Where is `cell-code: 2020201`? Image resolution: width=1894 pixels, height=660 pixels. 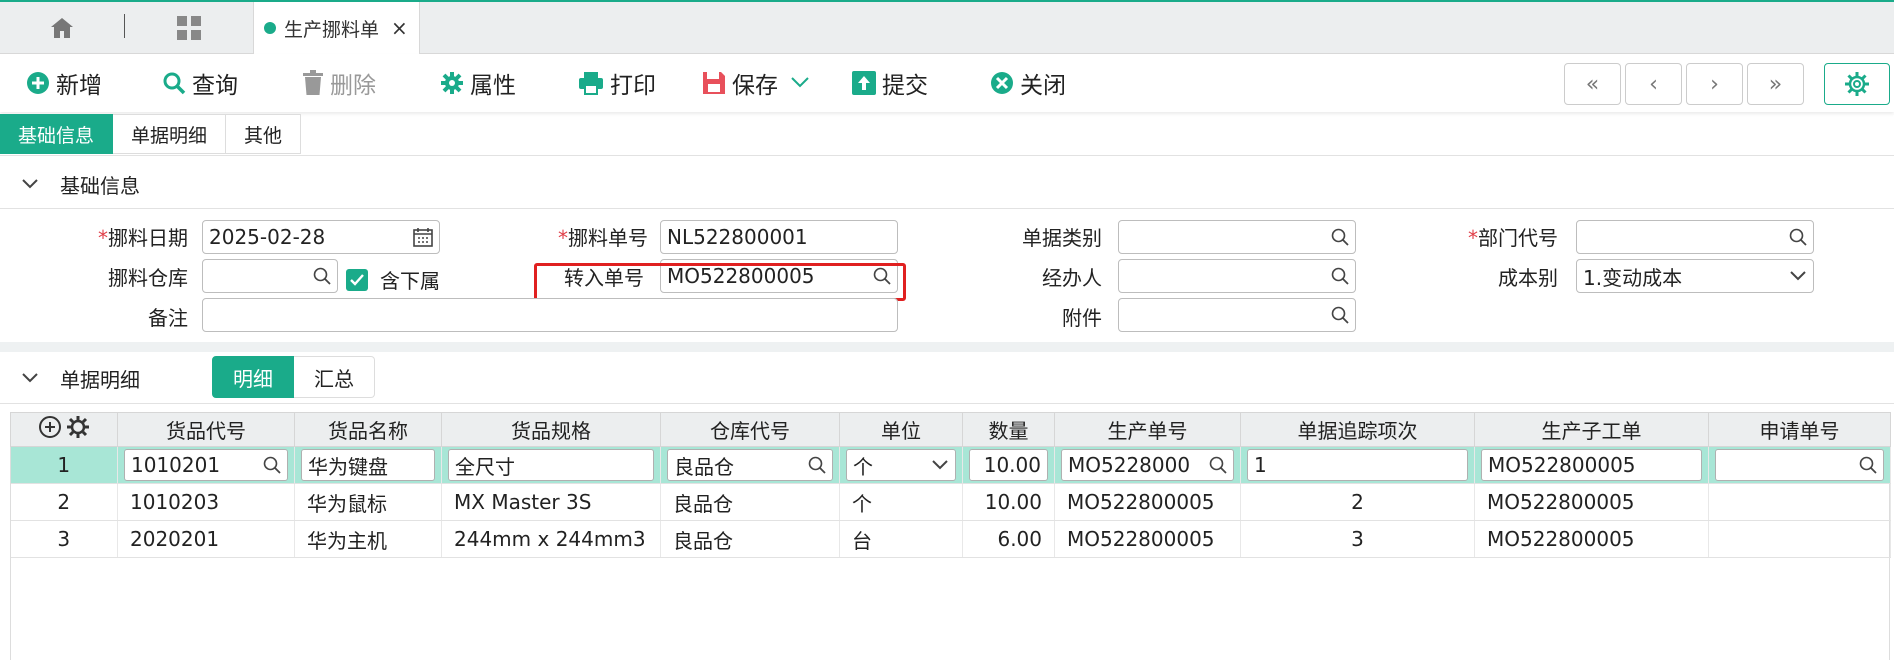
cell-code: 2020201 is located at coordinates (206, 539).